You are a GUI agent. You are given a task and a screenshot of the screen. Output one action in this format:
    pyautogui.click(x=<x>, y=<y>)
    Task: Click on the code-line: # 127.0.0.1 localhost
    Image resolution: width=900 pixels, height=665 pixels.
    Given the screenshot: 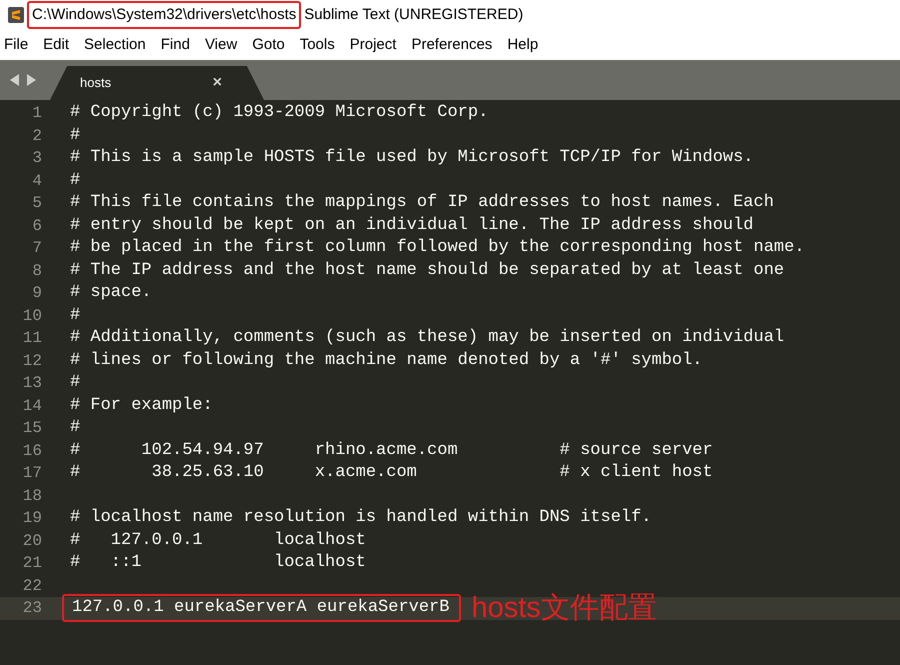 What is the action you would take?
    pyautogui.click(x=218, y=541)
    